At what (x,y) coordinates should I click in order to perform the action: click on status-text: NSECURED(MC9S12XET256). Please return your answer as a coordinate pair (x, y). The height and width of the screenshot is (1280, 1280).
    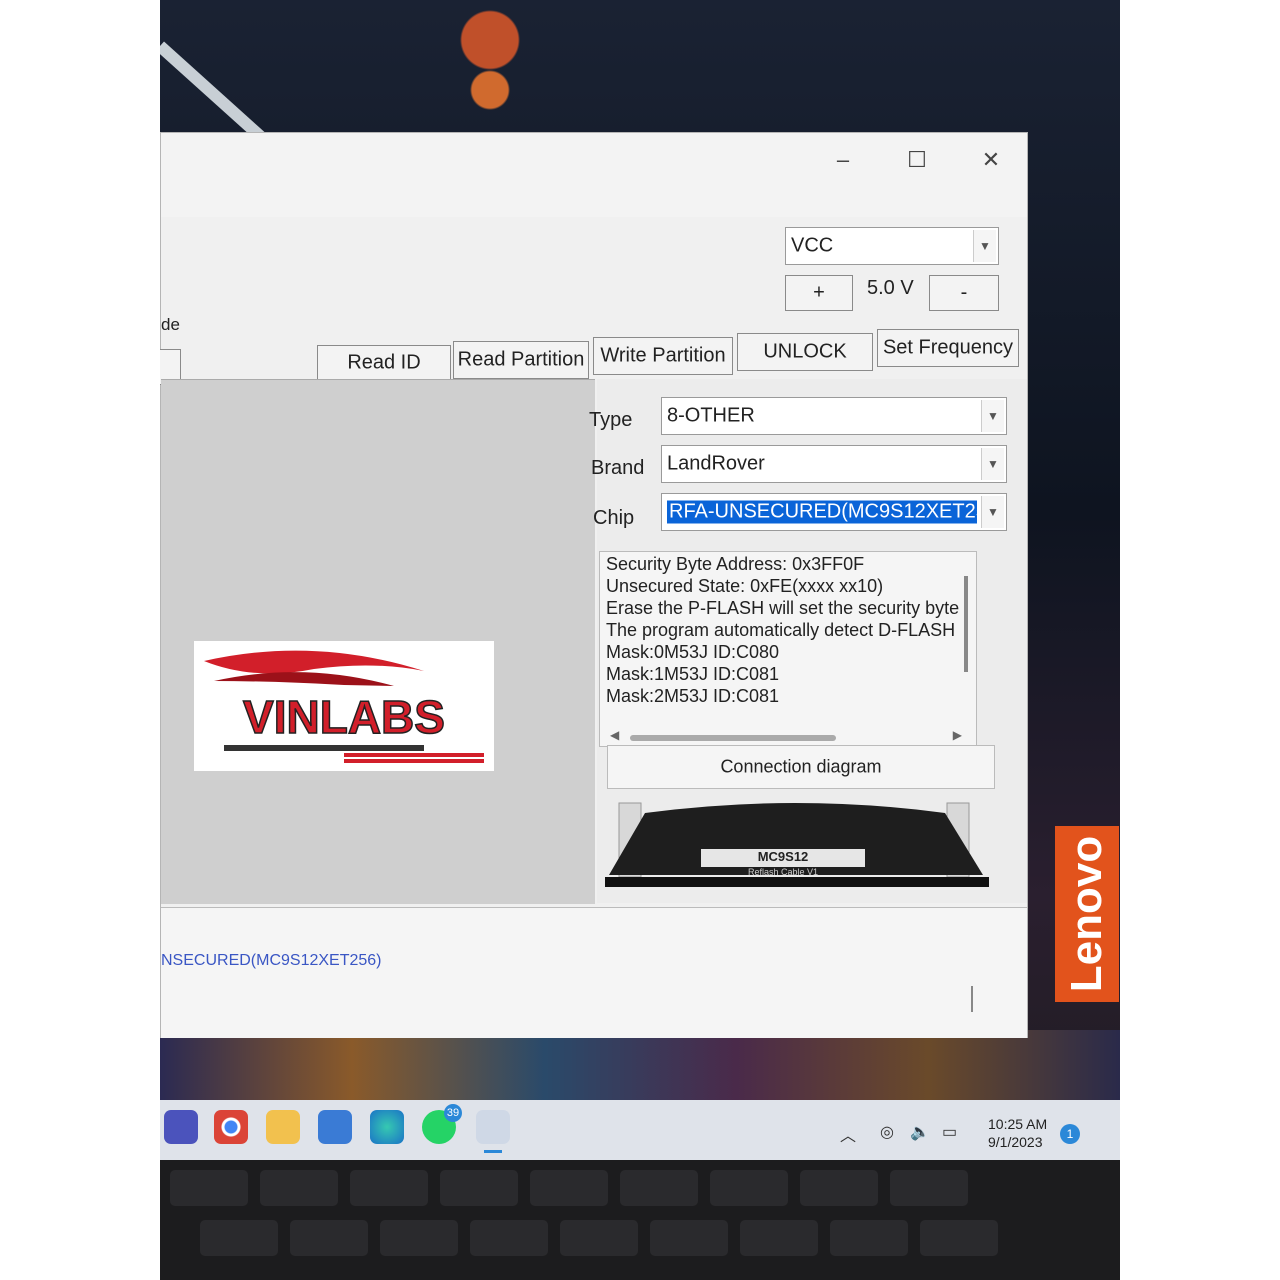
    Looking at the image, I should click on (271, 960).